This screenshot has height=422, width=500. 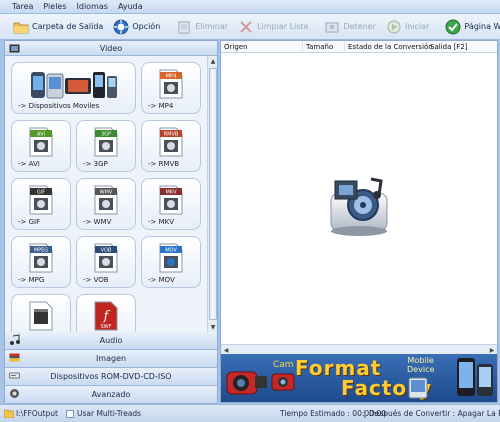 What do you see at coordinates (475, 377) in the screenshot?
I see `smartphone-icon` at bounding box center [475, 377].